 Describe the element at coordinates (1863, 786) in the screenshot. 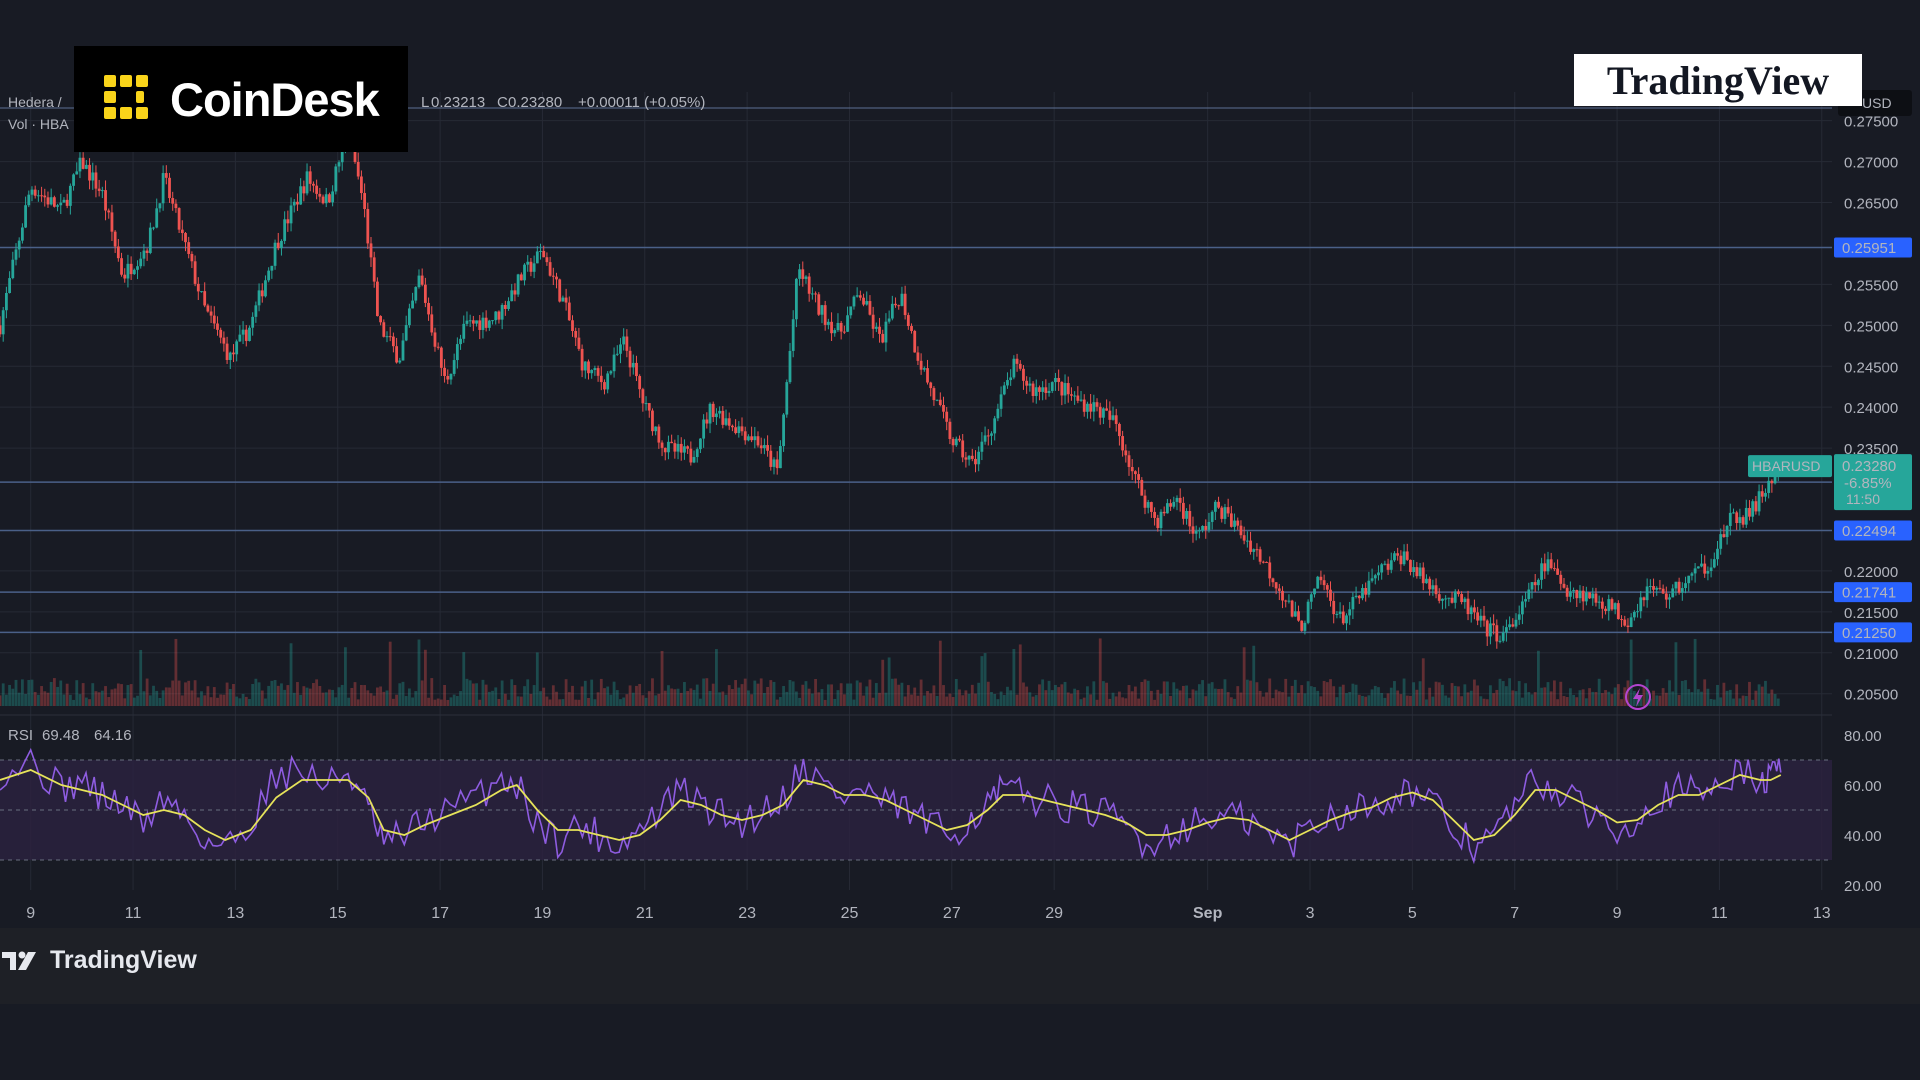

I see `rsi-tick-1: 60.00` at that location.